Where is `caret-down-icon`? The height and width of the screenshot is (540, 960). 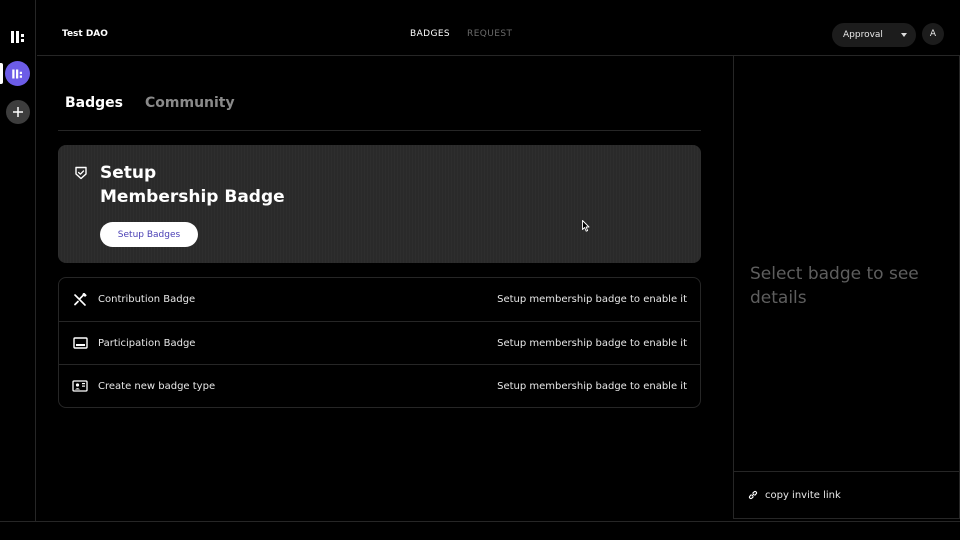
caret-down-icon is located at coordinates (904, 35).